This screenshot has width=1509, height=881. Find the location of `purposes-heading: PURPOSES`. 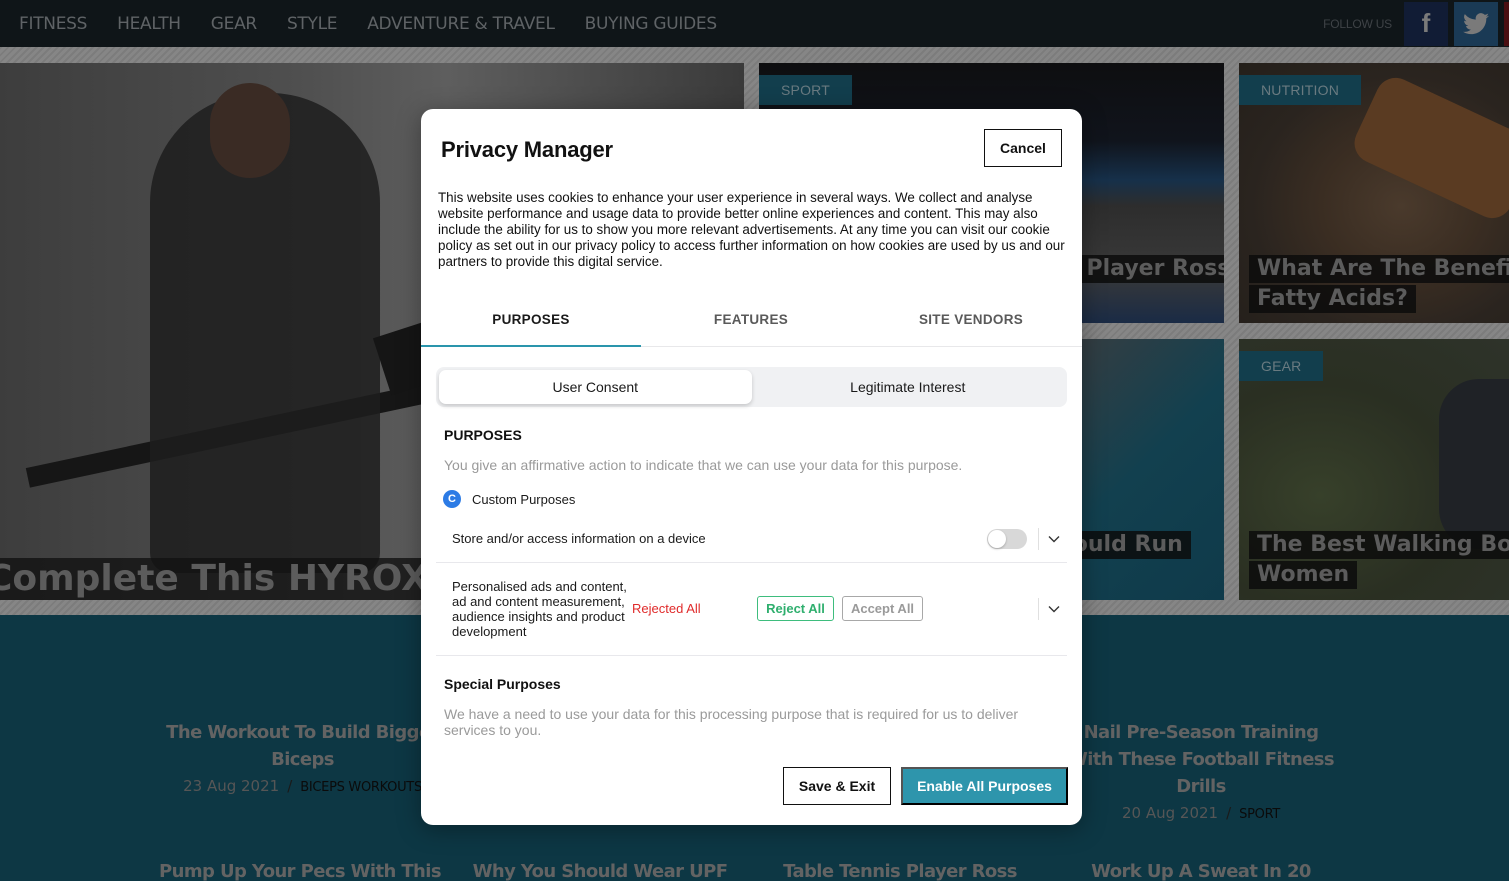

purposes-heading: PURPOSES is located at coordinates (483, 435).